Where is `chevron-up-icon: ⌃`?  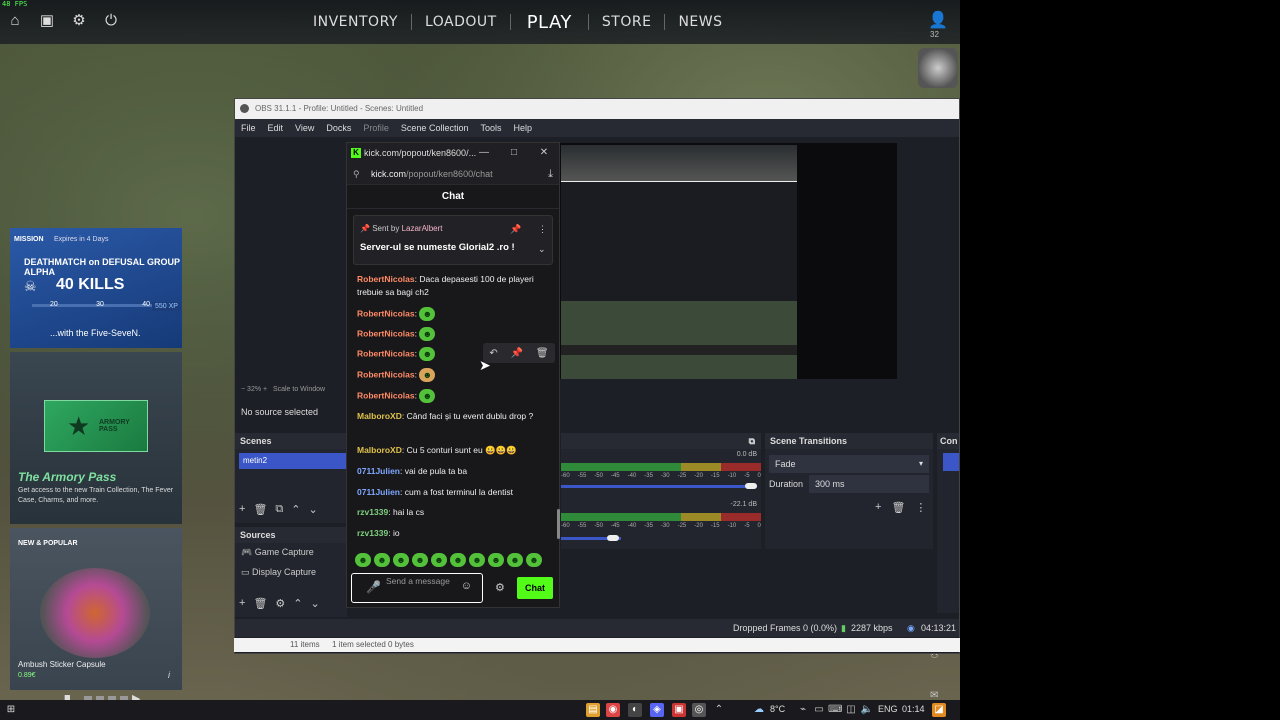 chevron-up-icon: ⌃ is located at coordinates (719, 710).